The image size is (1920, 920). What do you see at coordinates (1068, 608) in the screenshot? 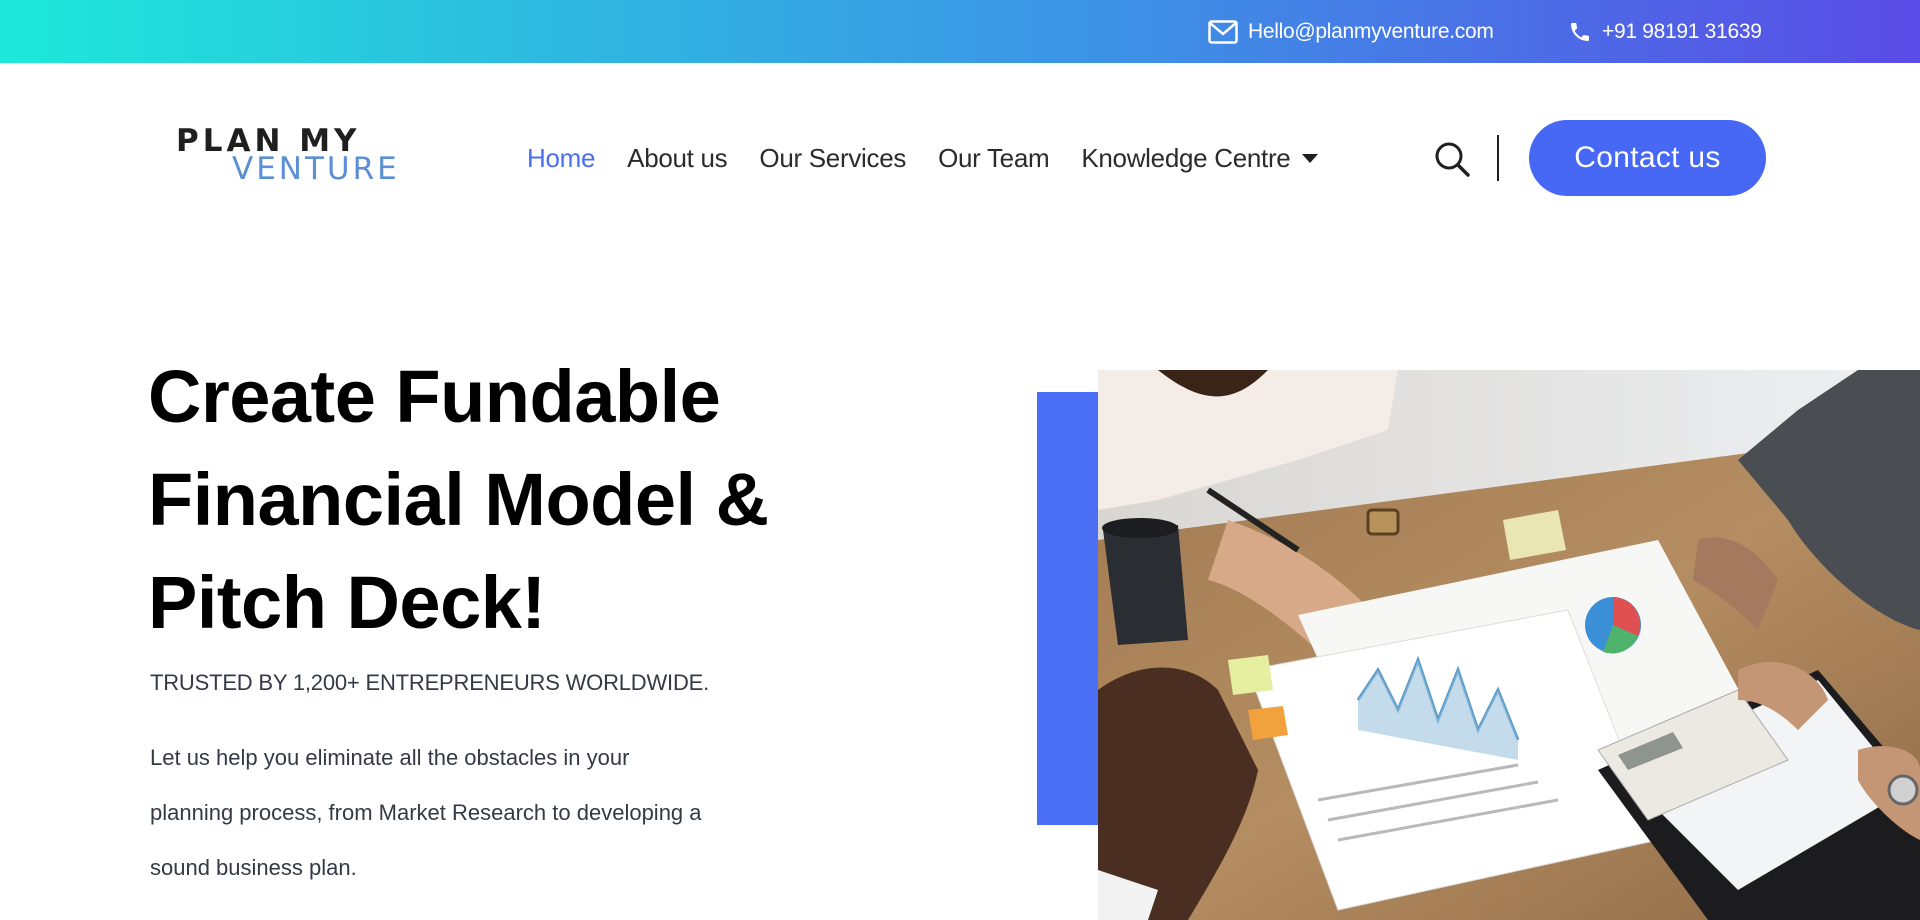
I see `accent-bar` at bounding box center [1068, 608].